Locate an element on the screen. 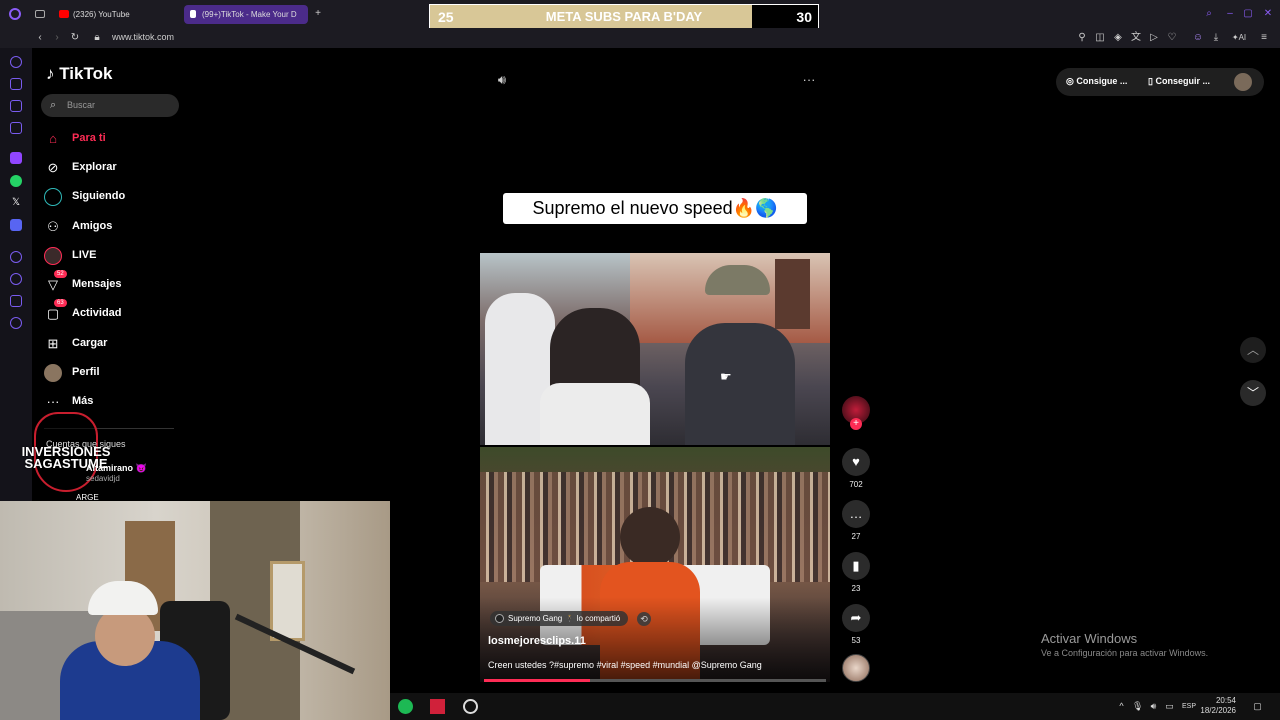 The height and width of the screenshot is (720, 1280). sidebar-item-explorar: ⊘ Explorar is located at coordinates (114, 169).